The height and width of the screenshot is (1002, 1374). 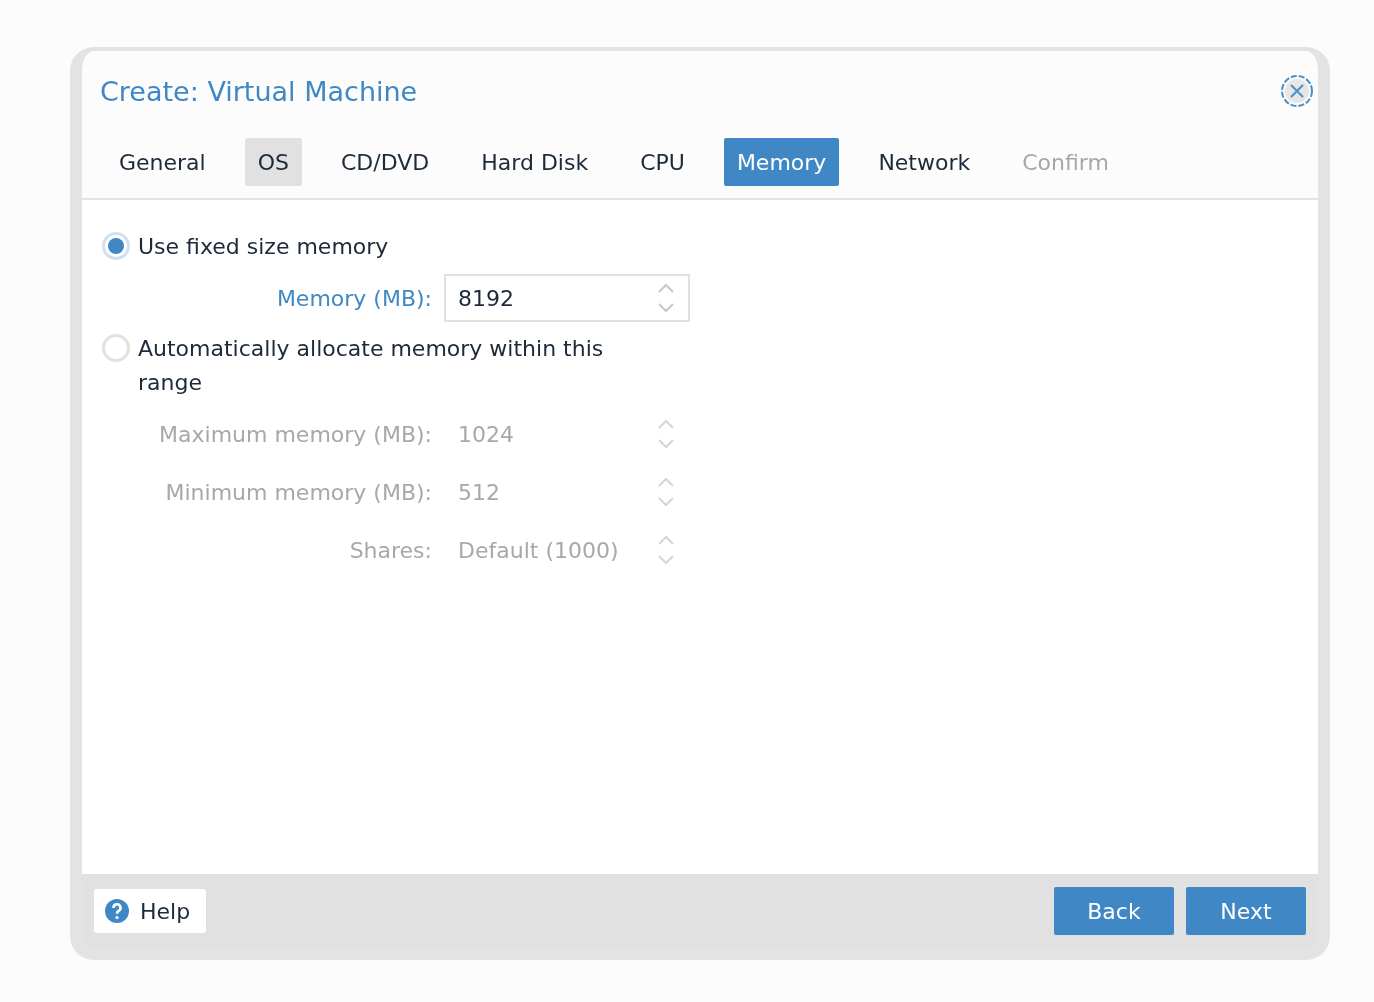 I want to click on tab: OS, so click(x=273, y=162).